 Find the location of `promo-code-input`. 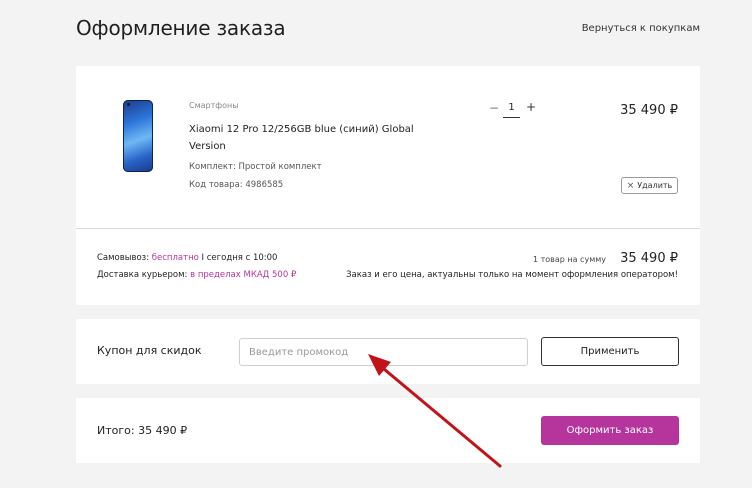

promo-code-input is located at coordinates (383, 352).